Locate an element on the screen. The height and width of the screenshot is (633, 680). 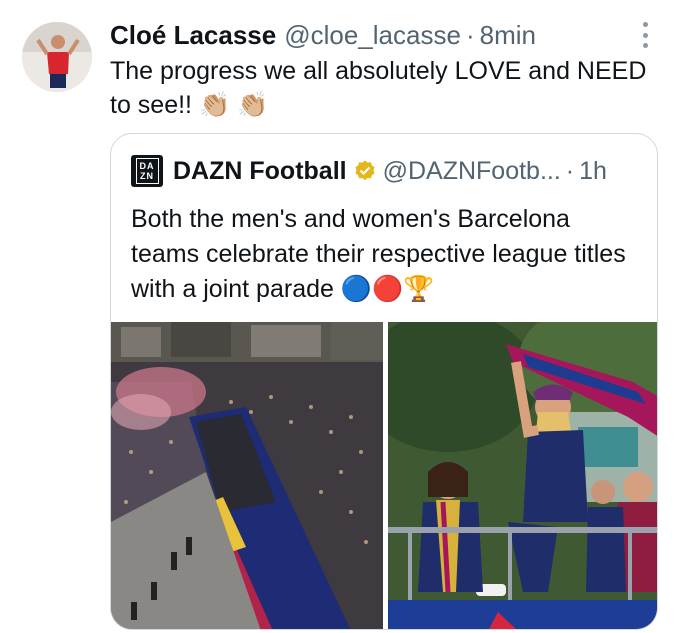
quoted-tweet-header: DA ZN DAZN Football @DAZNFootb... · 1h is located at coordinates (369, 171).